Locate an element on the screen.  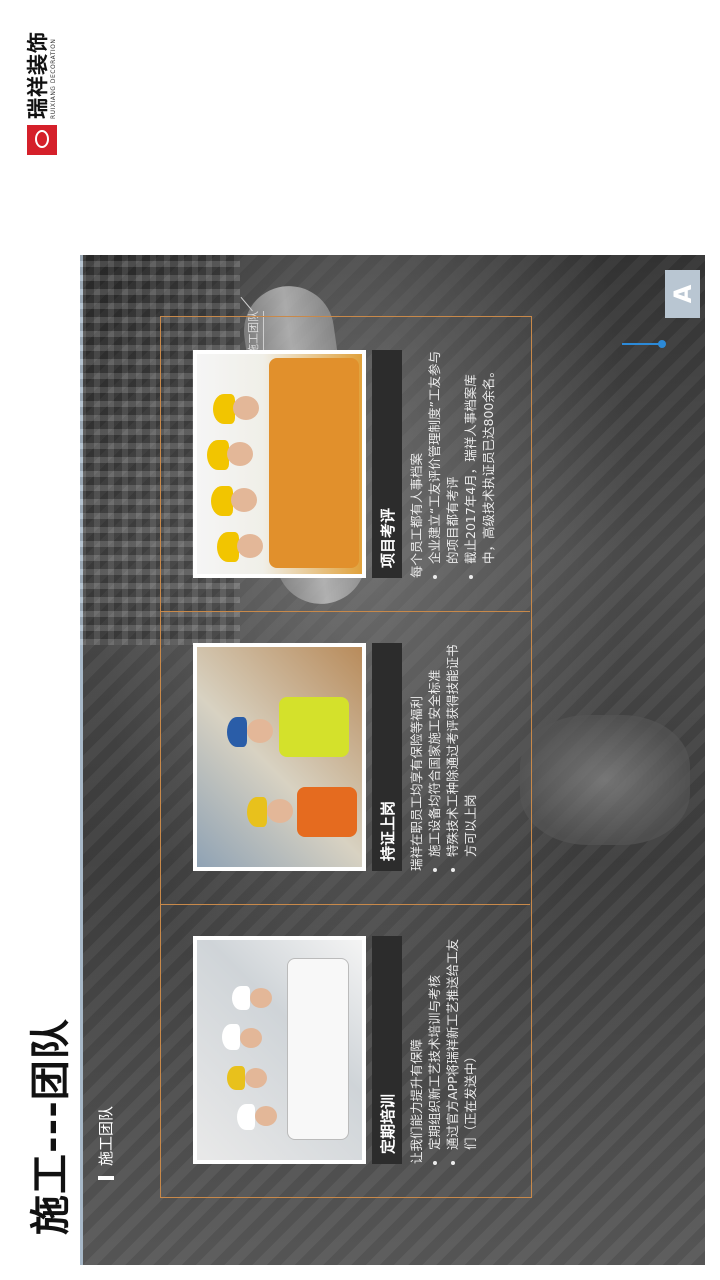
slider-handle is located at coordinates (642, 344).